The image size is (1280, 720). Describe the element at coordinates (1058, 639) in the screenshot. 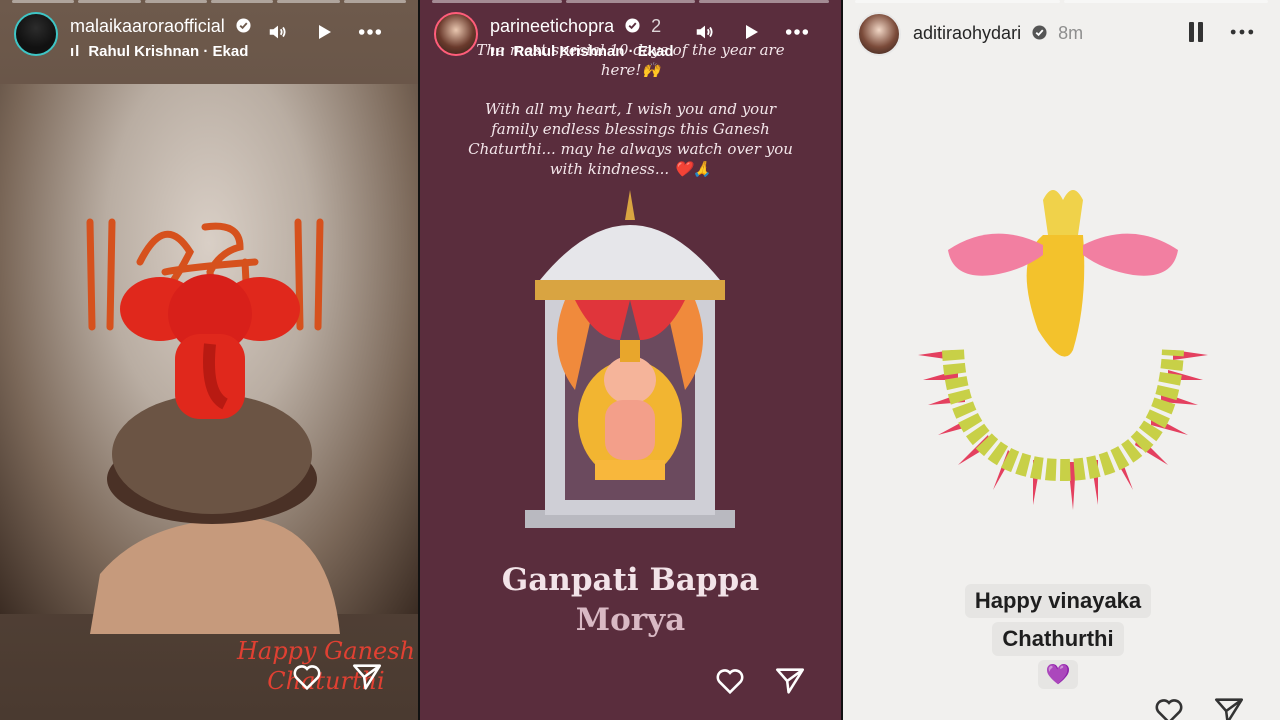

I see `sticker-line: Chathurthi` at that location.